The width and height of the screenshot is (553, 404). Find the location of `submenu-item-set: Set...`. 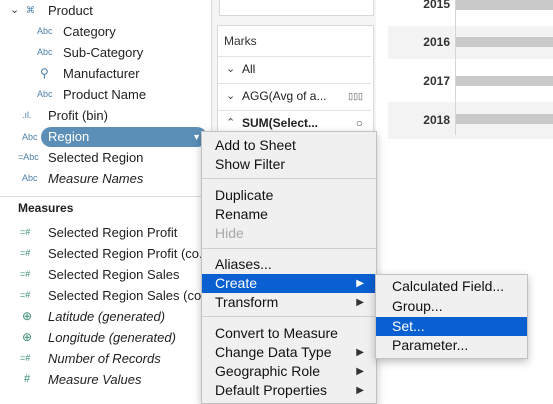

submenu-item-set: Set... is located at coordinates (451, 326).